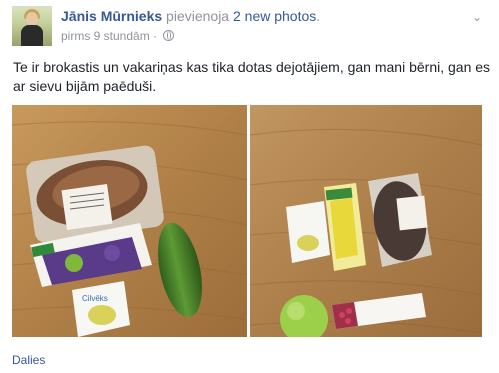  I want to click on share-link: Dalies, so click(28, 360).